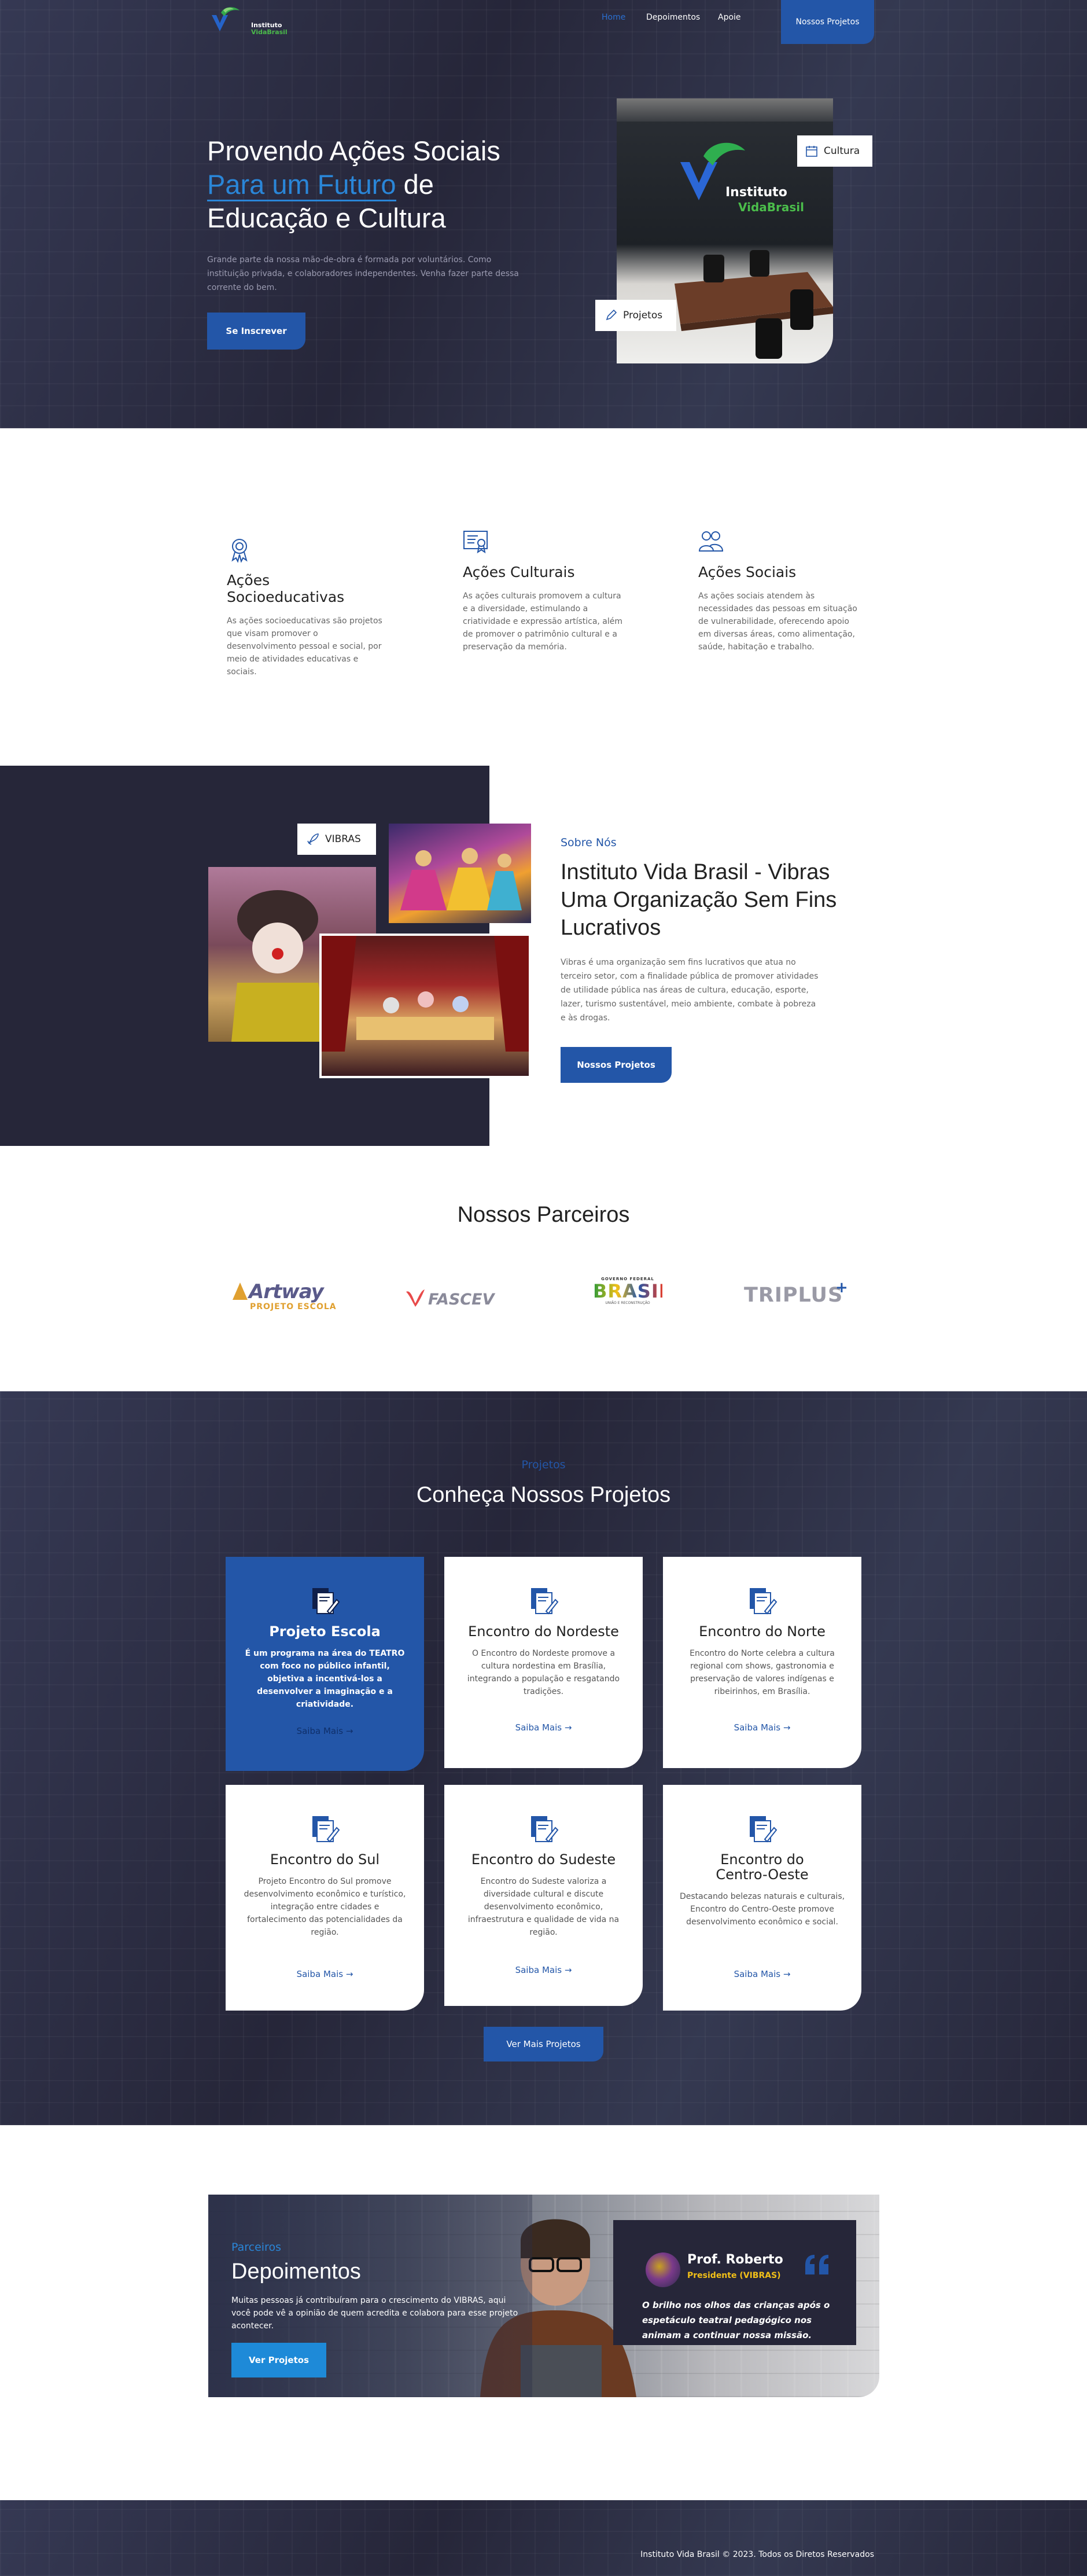 This screenshot has height=2576, width=1087. Describe the element at coordinates (543, 1495) in the screenshot. I see `projects-title: Conheça Nossos Projetos` at that location.